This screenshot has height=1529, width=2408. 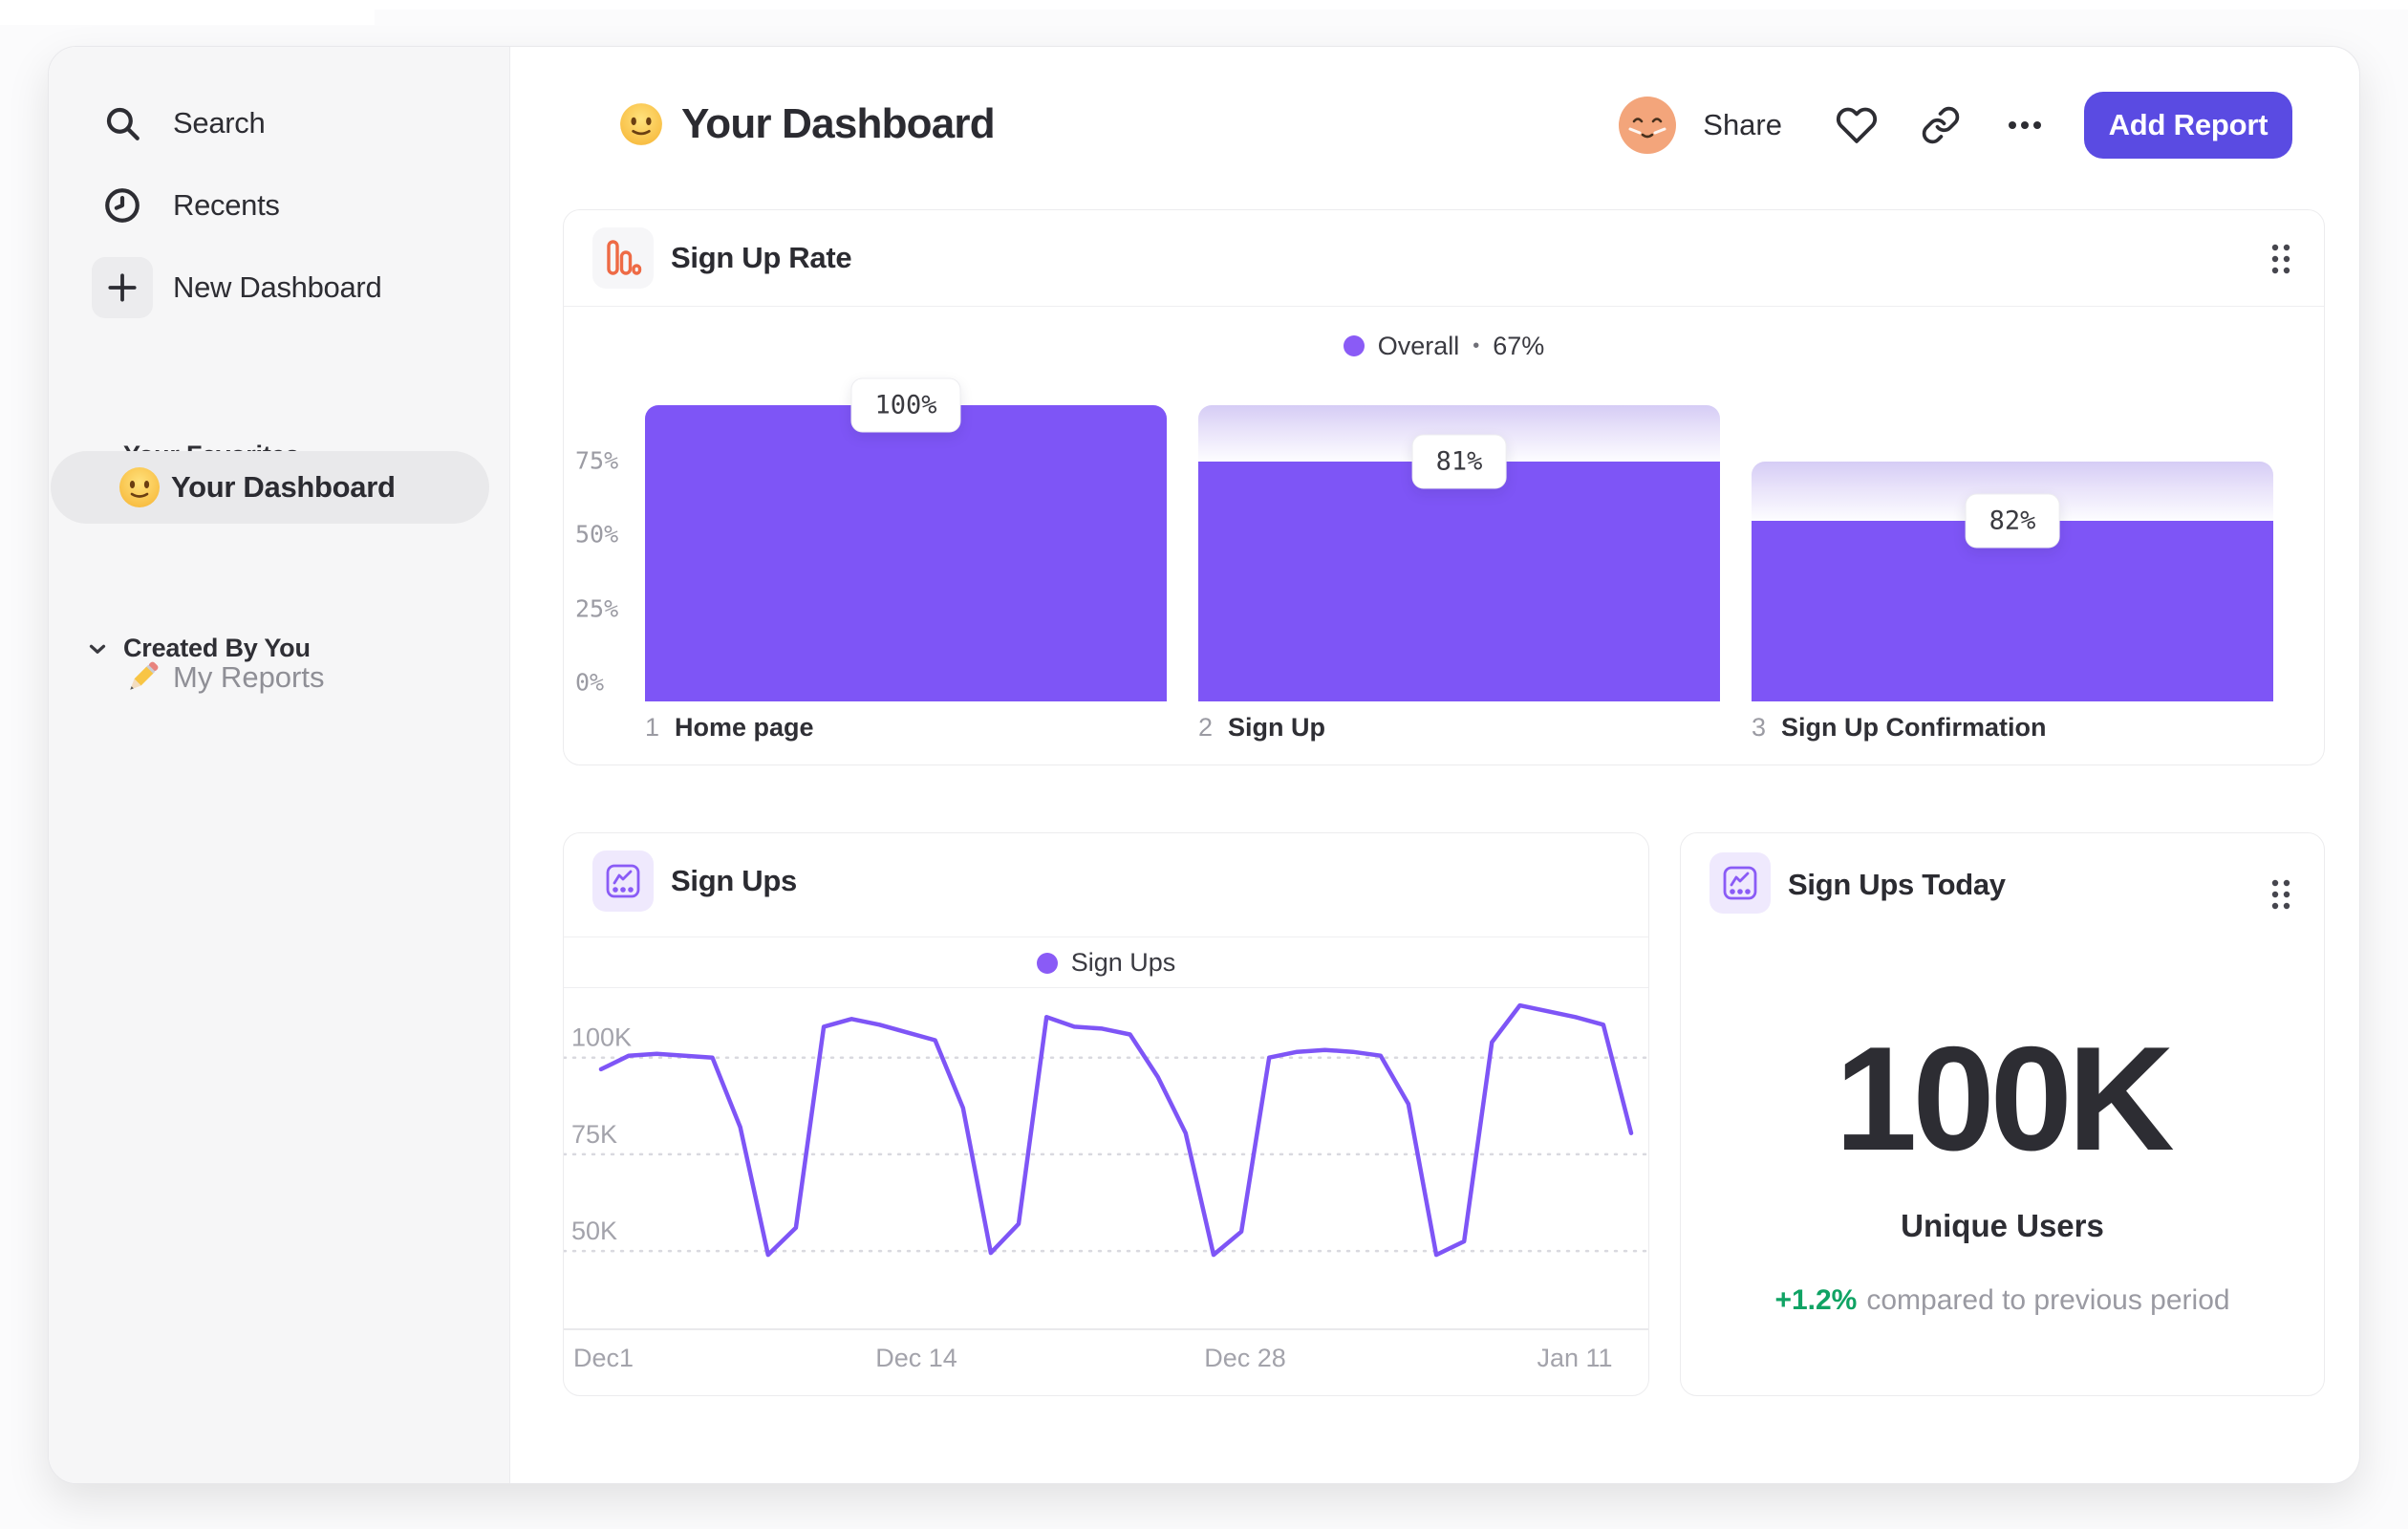 I want to click on x-axis-tick: Dec1, so click(x=604, y=1358).